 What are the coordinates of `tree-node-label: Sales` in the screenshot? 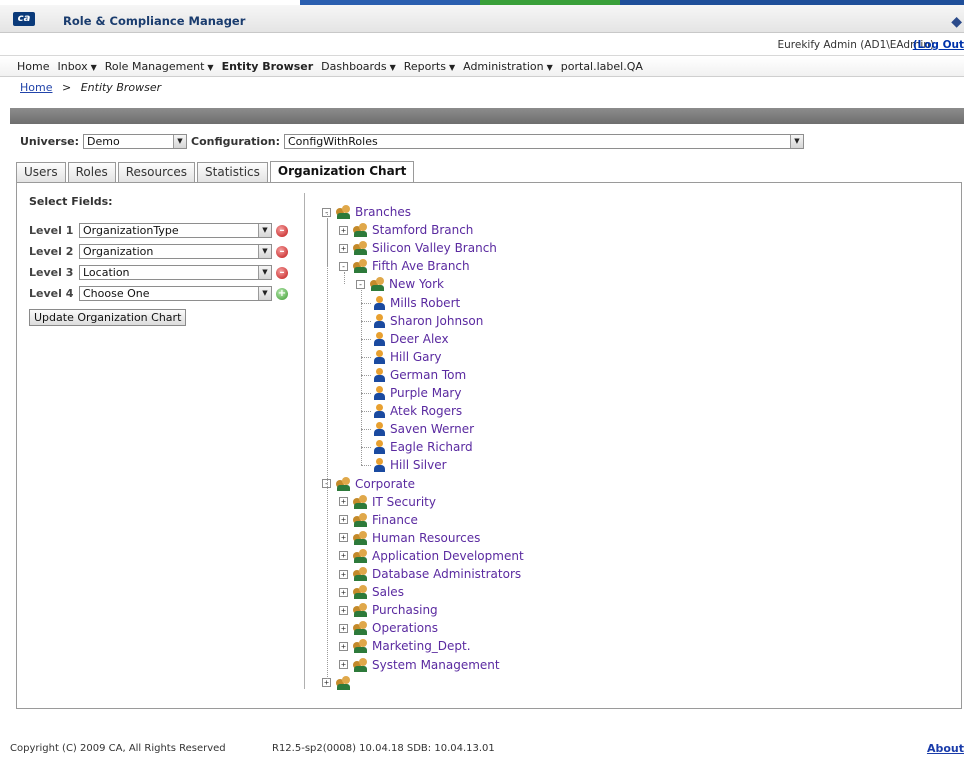 It's located at (388, 592).